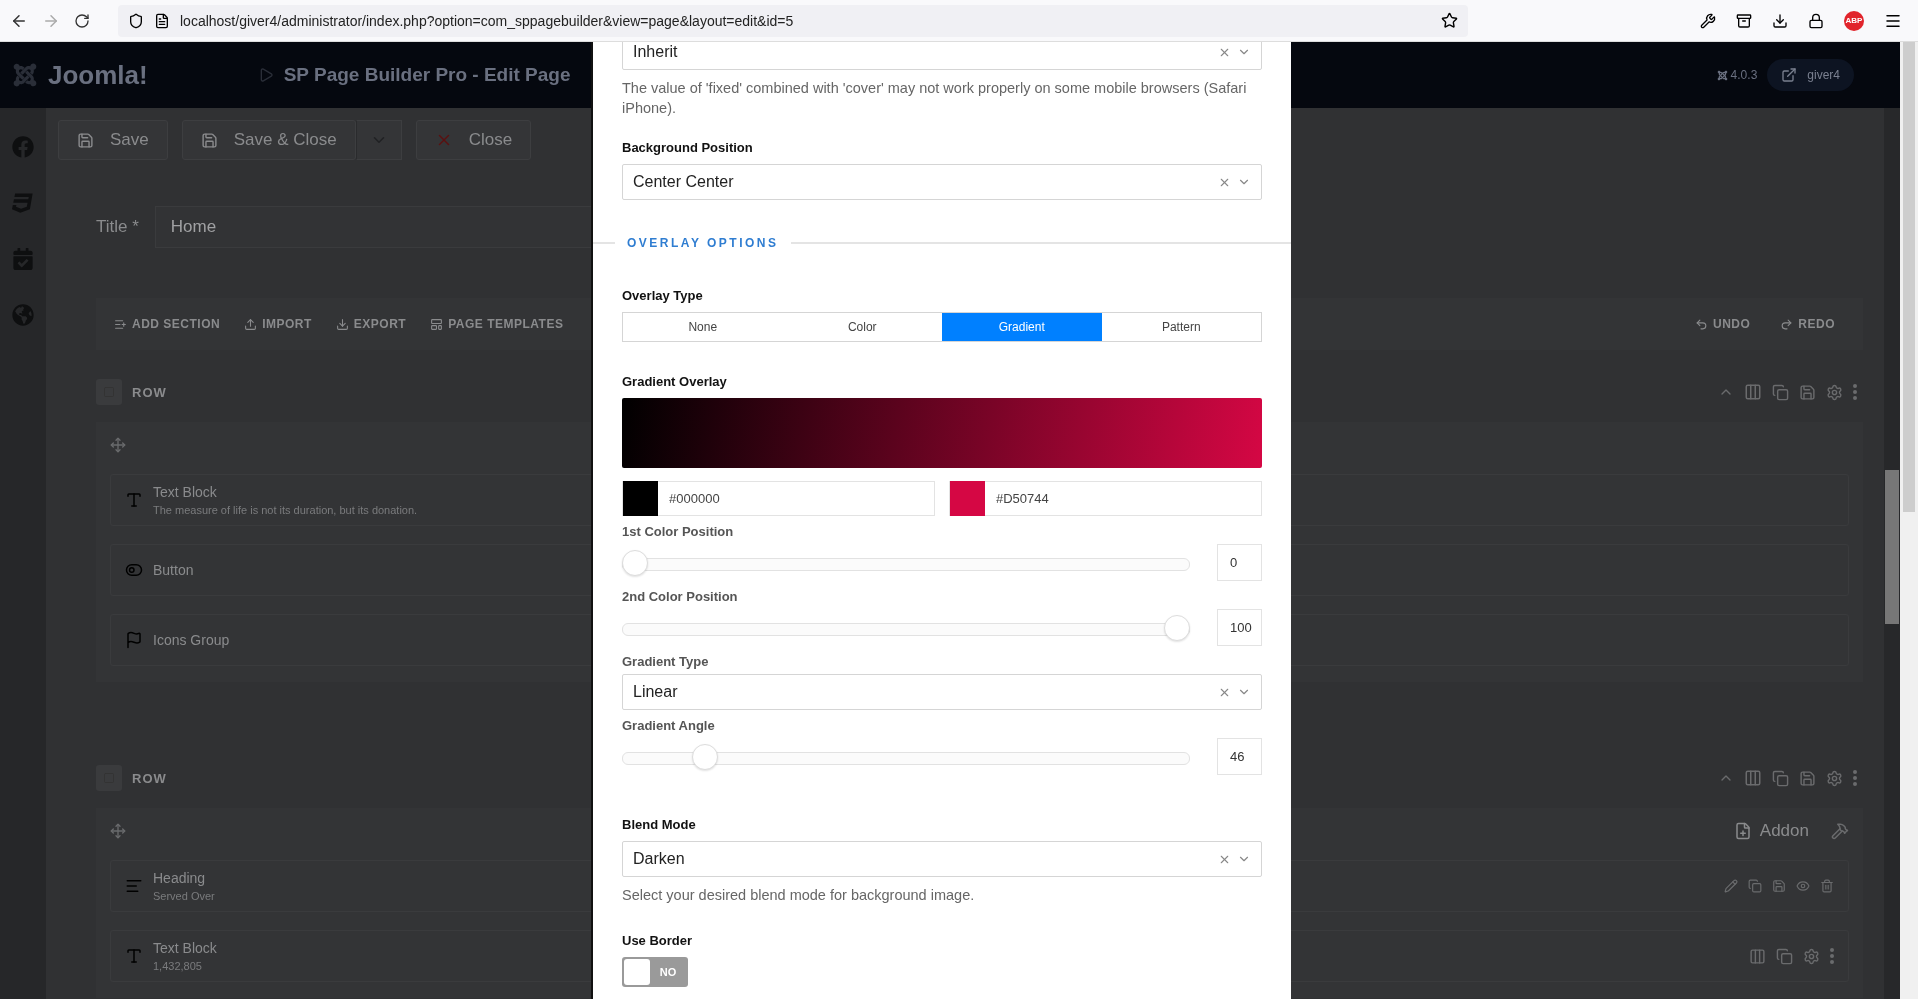  I want to click on toolbar-action: IMPORT, so click(278, 324).